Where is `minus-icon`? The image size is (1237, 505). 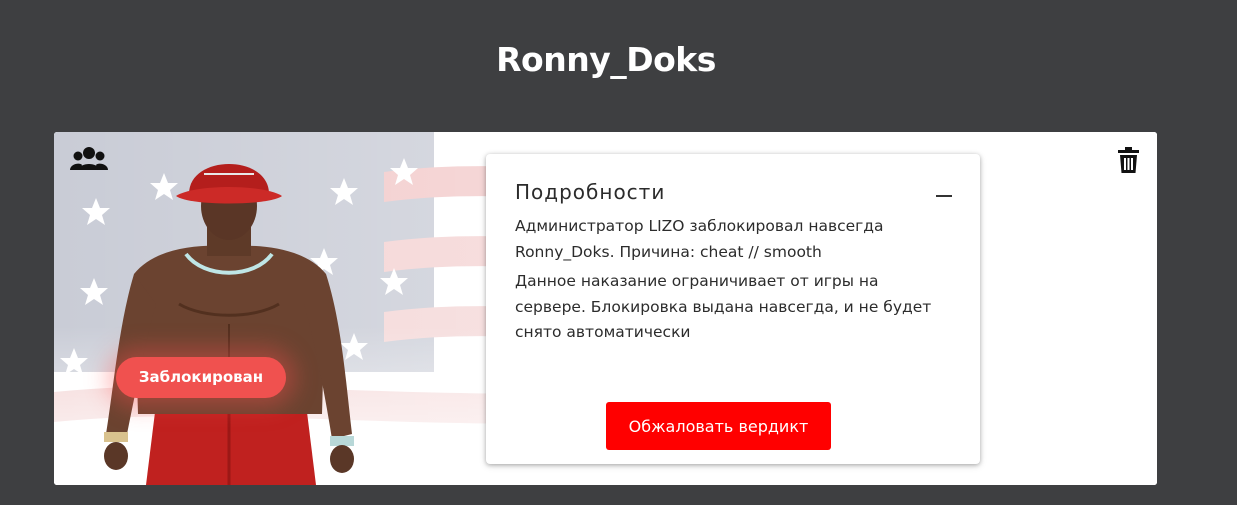 minus-icon is located at coordinates (944, 193).